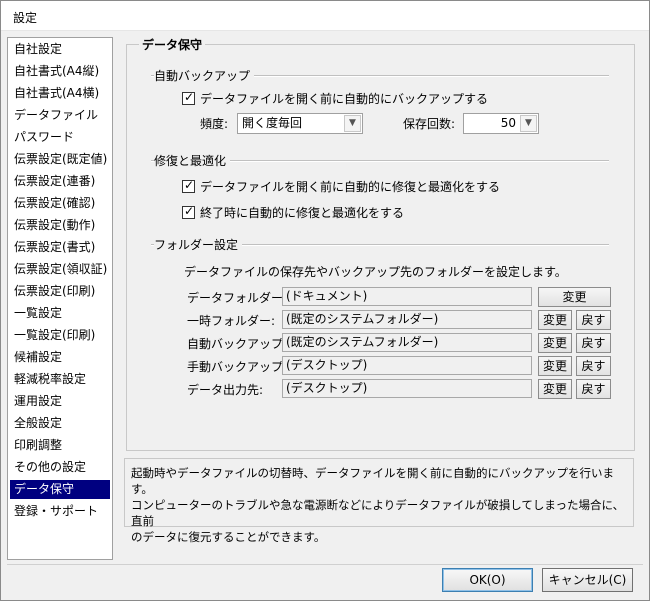 The height and width of the screenshot is (601, 650). I want to click on frequency-select: 開く度毎回 ▼, so click(300, 123).